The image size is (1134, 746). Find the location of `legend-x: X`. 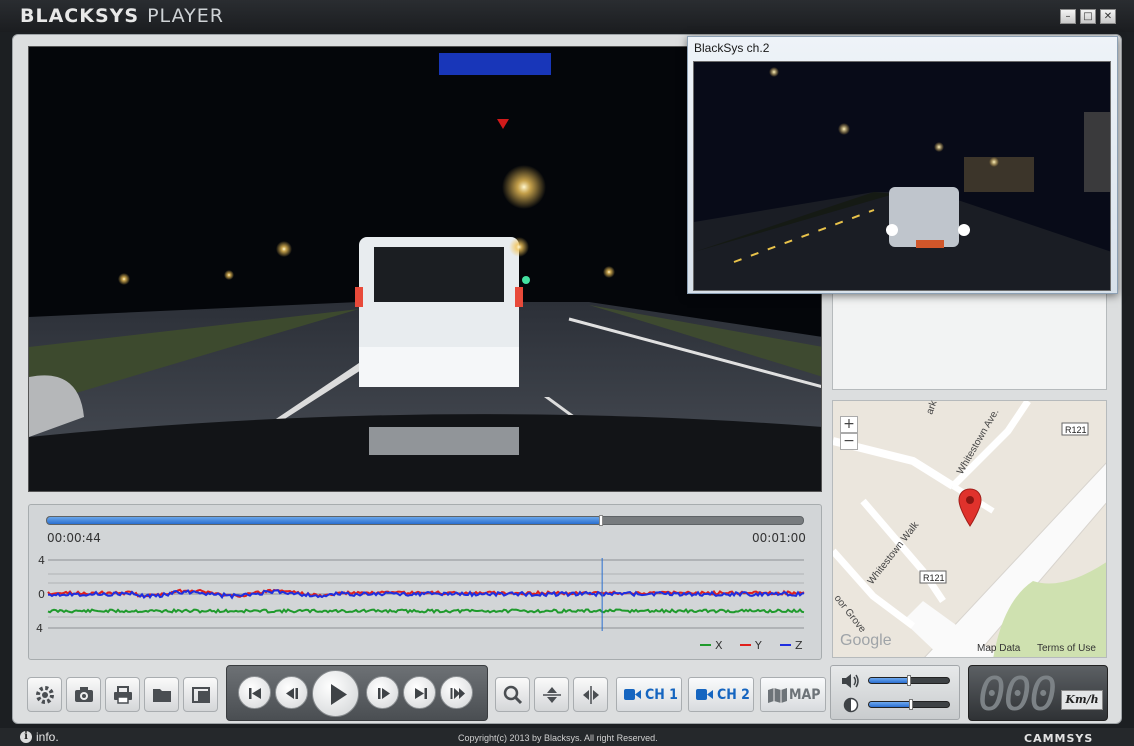

legend-x: X is located at coordinates (719, 645).